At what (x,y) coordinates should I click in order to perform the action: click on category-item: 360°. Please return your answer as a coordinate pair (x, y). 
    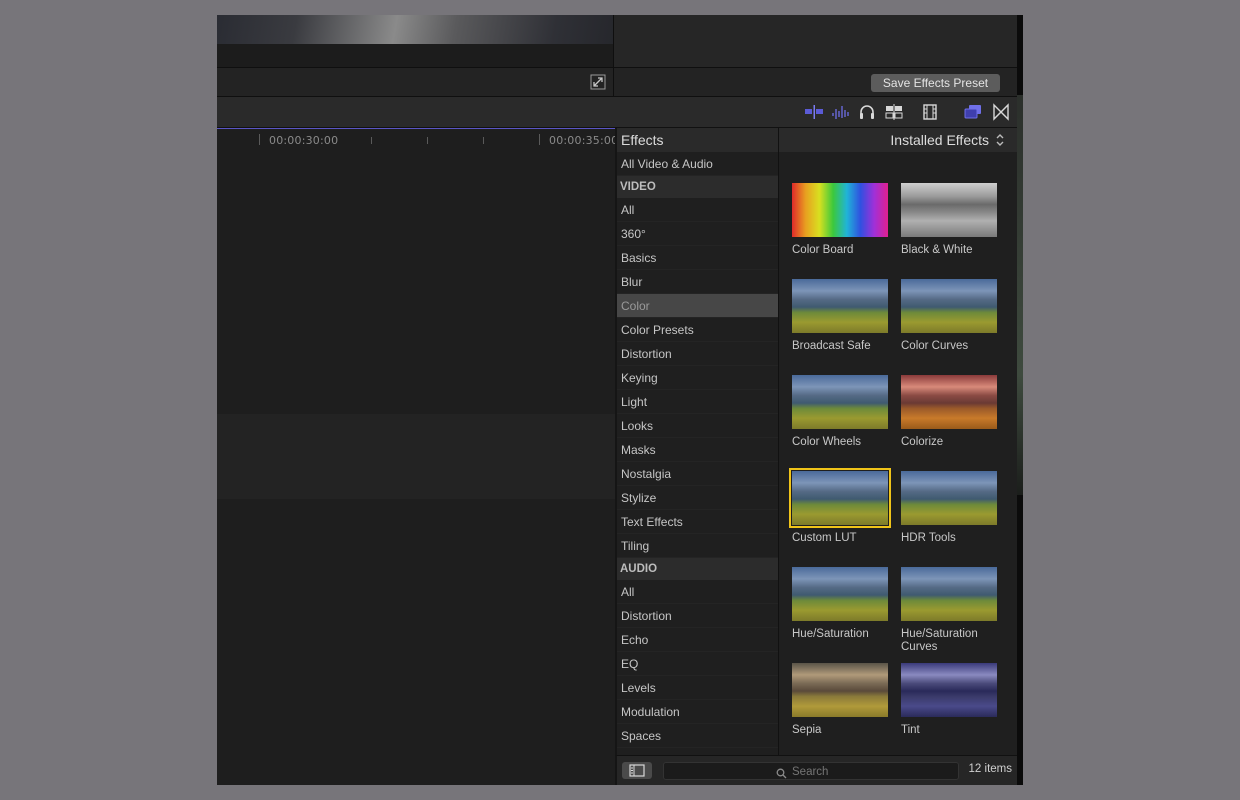
    Looking at the image, I should click on (697, 234).